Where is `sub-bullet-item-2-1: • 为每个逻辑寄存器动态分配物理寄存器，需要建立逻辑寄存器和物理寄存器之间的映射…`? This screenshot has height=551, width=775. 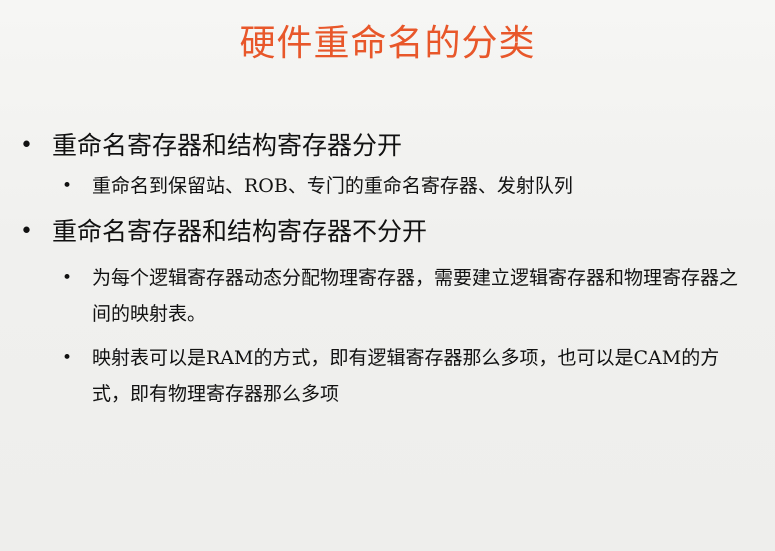 sub-bullet-item-2-1: • 为每个逻辑寄存器动态分配物理寄存器，需要建立逻辑寄存器和物理寄存器之间的映射… is located at coordinates (387, 296).